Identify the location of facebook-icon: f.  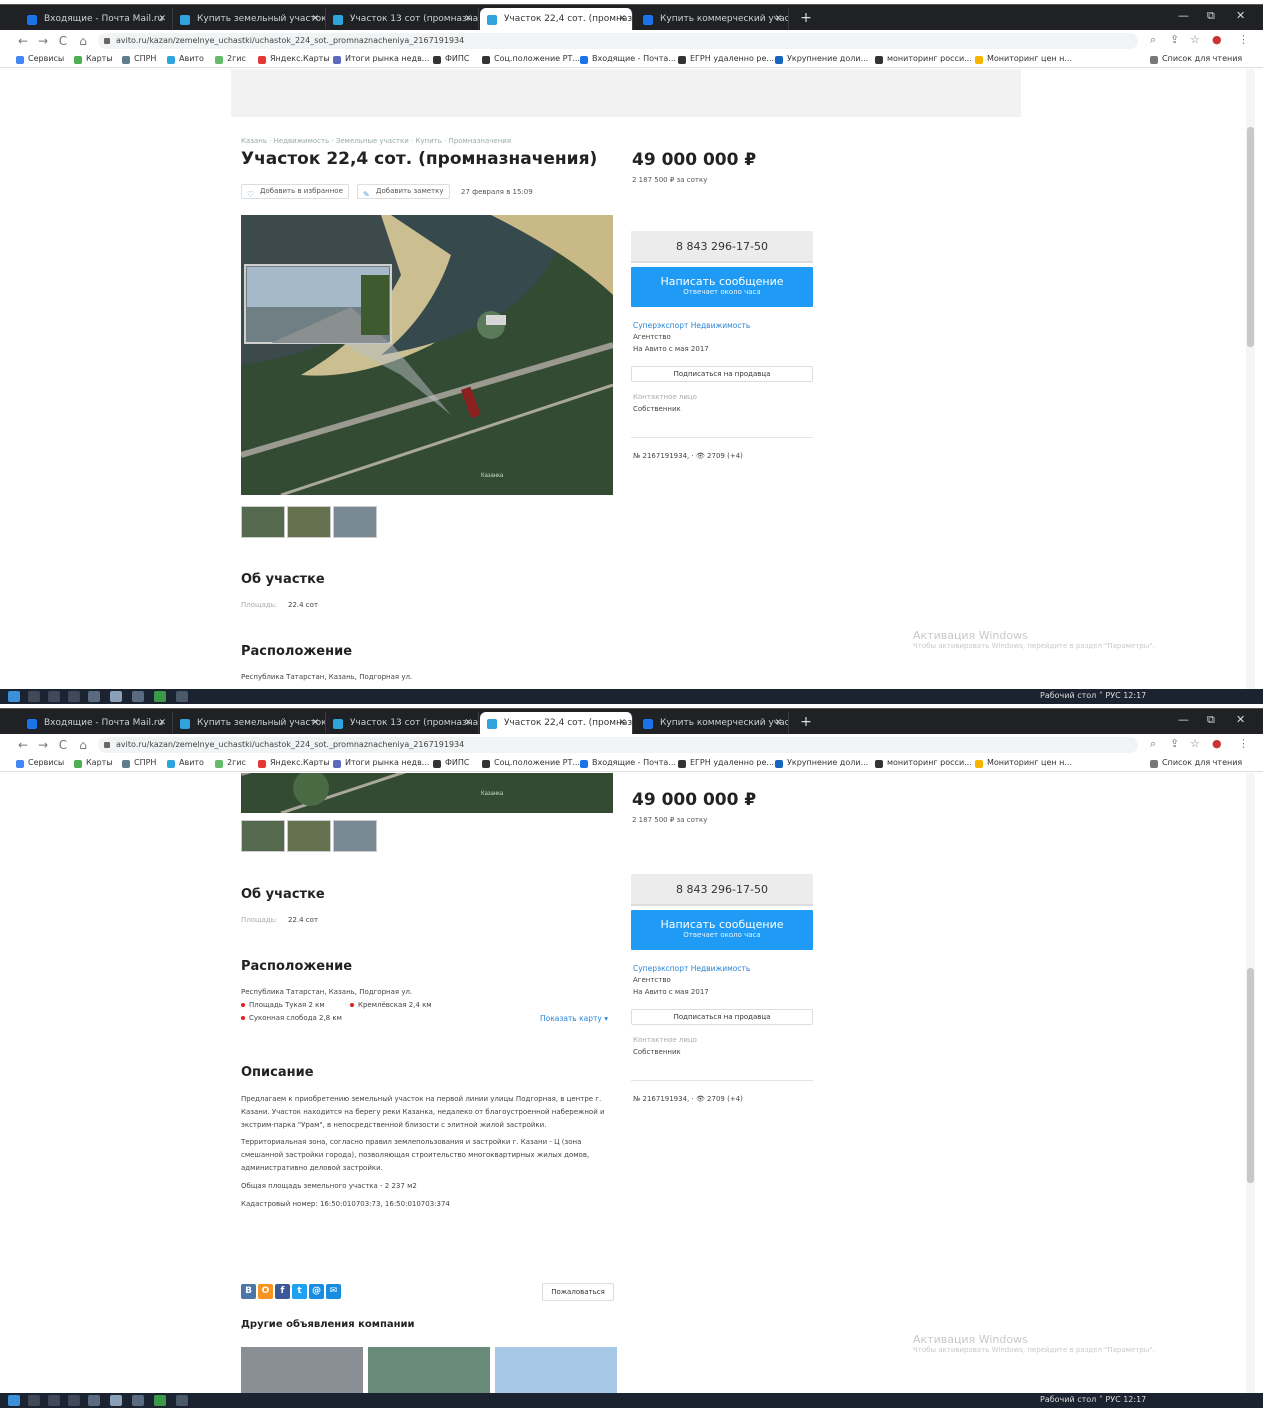
(282, 1291).